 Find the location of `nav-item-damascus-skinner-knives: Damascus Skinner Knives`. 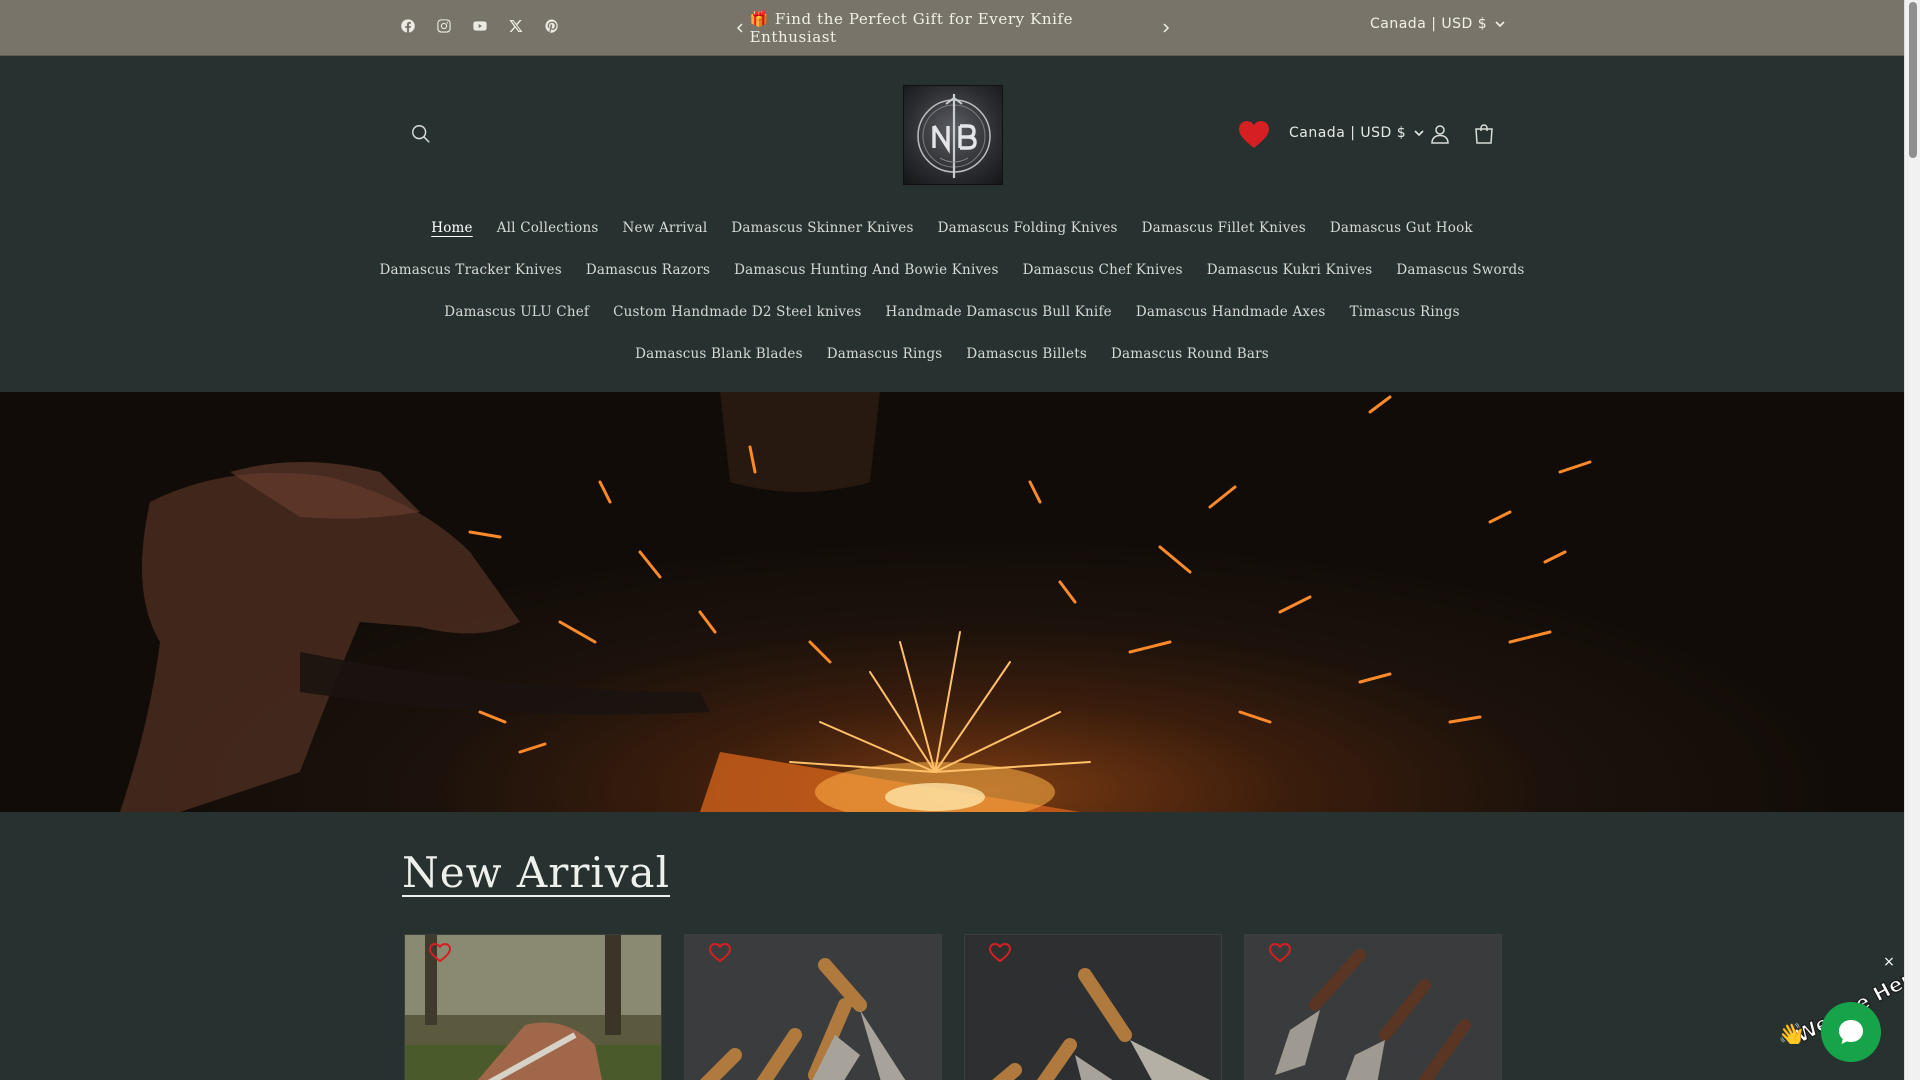

nav-item-damascus-skinner-knives: Damascus Skinner Knives is located at coordinates (822, 228).